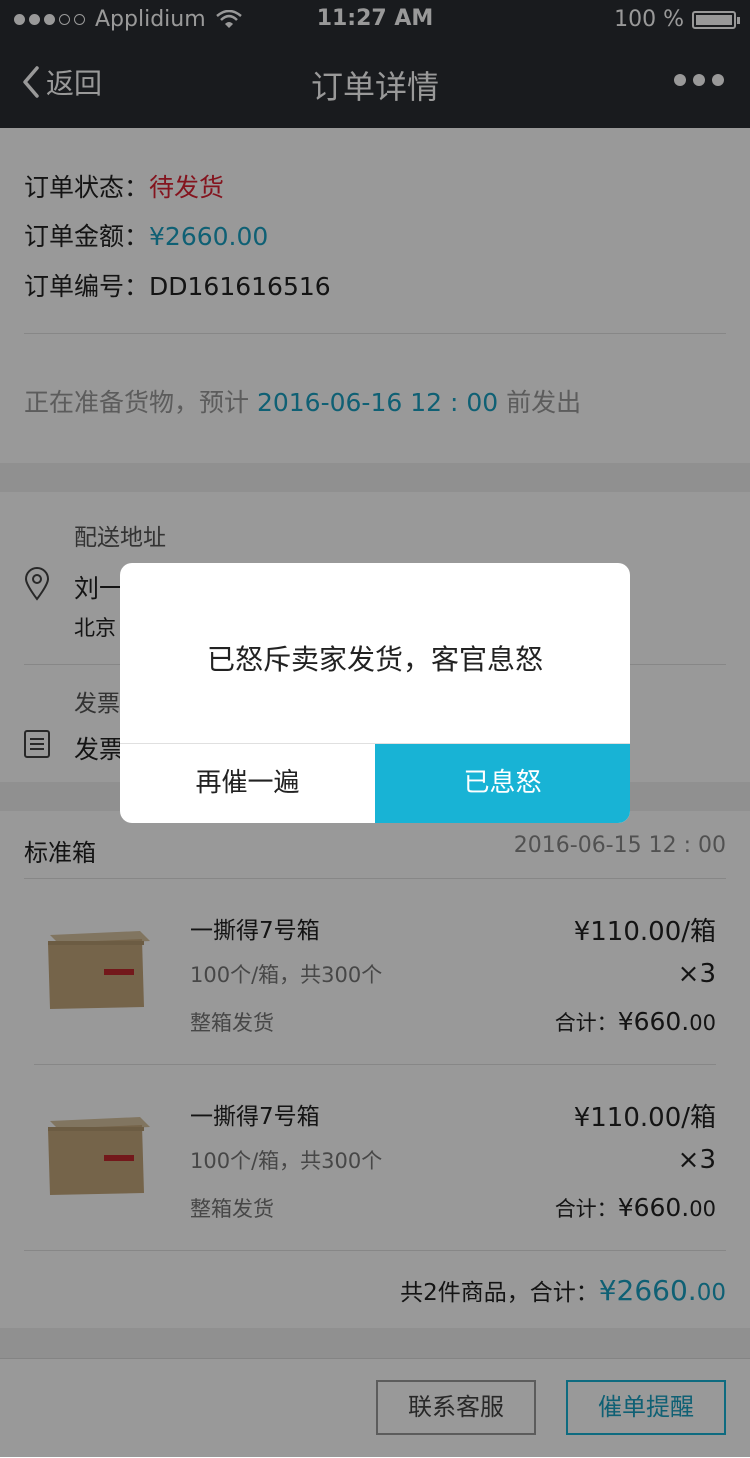  I want to click on dialog-message: 已怒斥卖家发货，客官息怒, so click(374, 659).